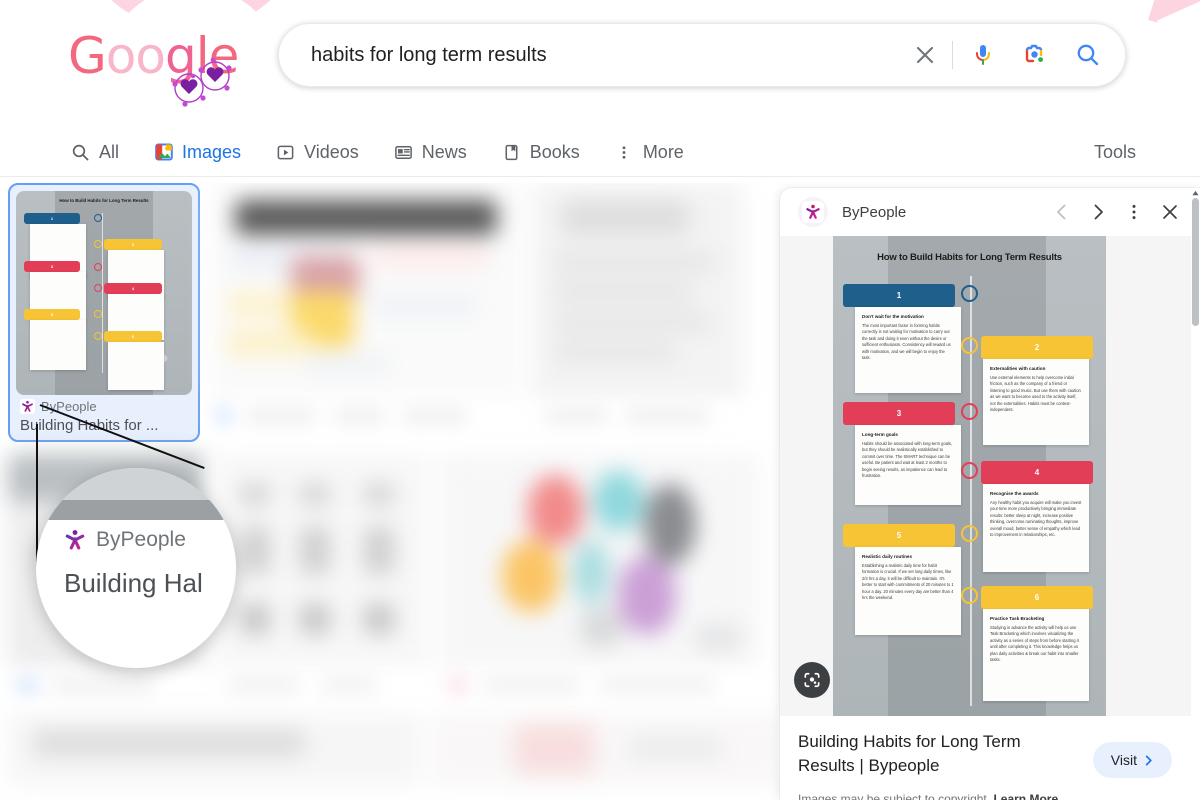  What do you see at coordinates (1195, 494) in the screenshot?
I see `panel-scrollbar` at bounding box center [1195, 494].